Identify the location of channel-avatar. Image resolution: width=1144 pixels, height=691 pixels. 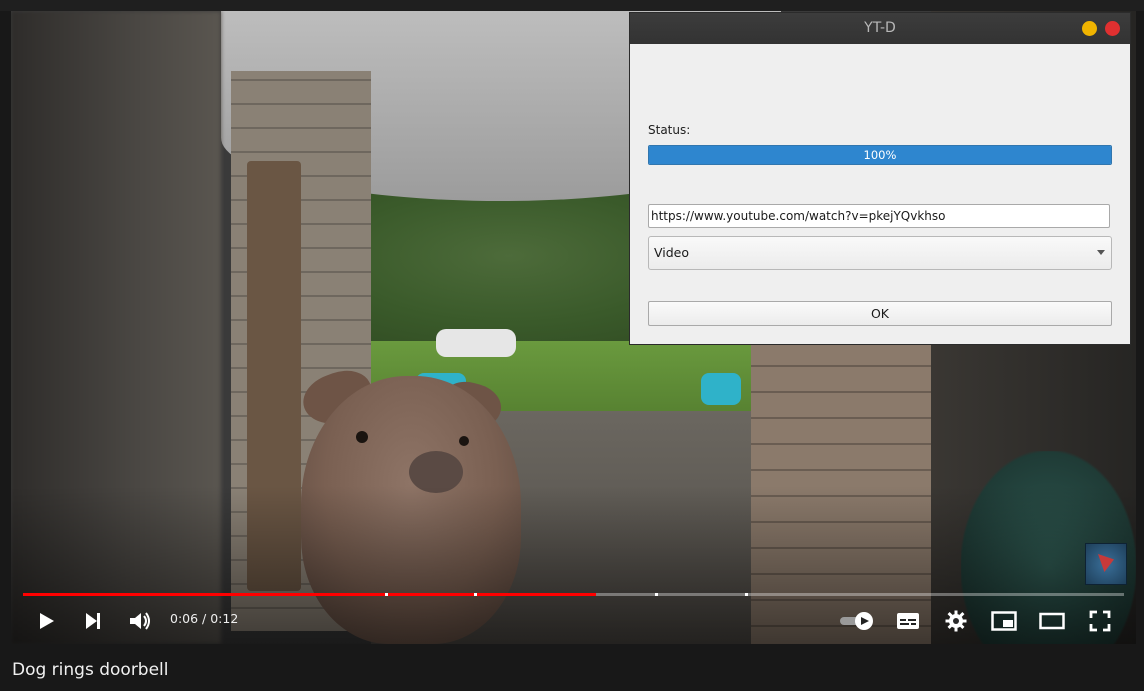
(1106, 564).